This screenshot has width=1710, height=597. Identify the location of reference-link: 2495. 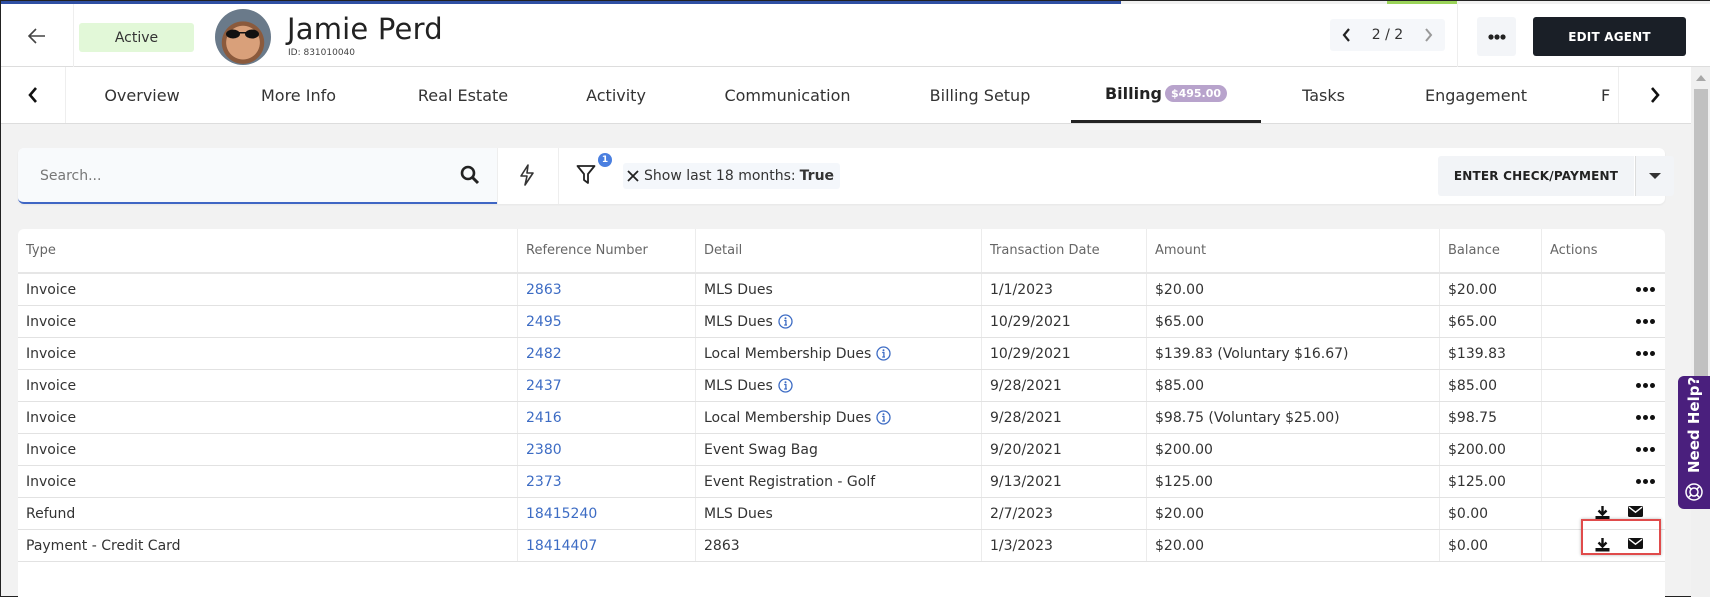
(544, 322).